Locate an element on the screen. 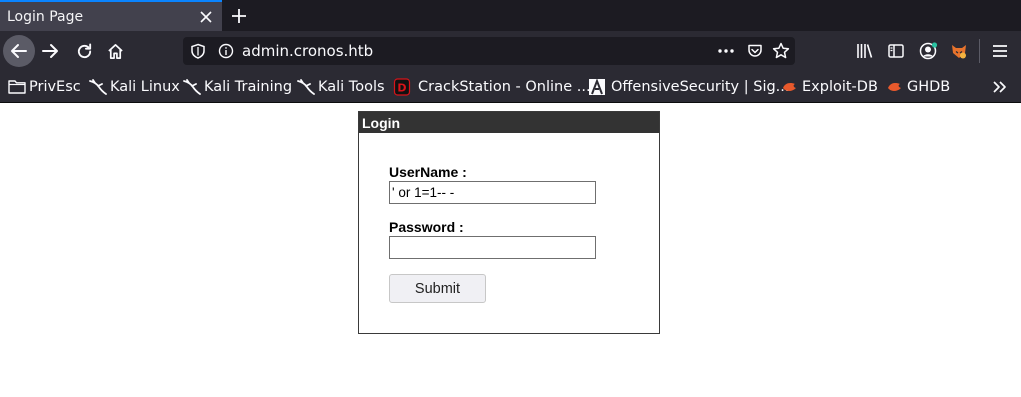 The height and width of the screenshot is (397, 1021). password-input is located at coordinates (492, 247).